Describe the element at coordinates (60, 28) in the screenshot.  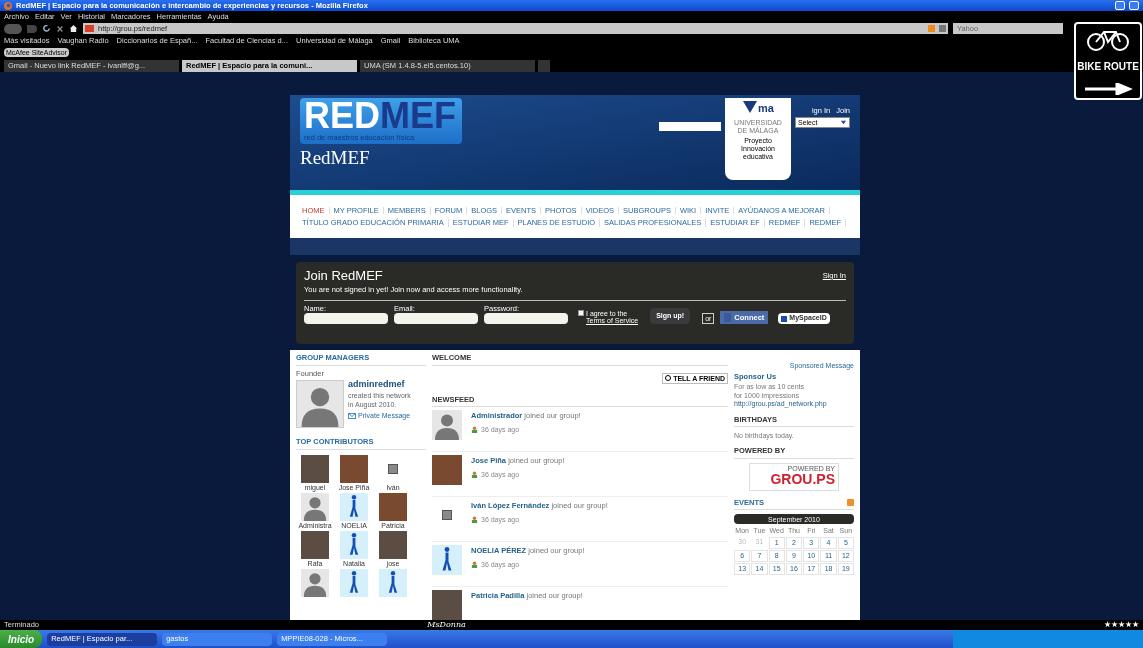
I see `stop-icon` at that location.